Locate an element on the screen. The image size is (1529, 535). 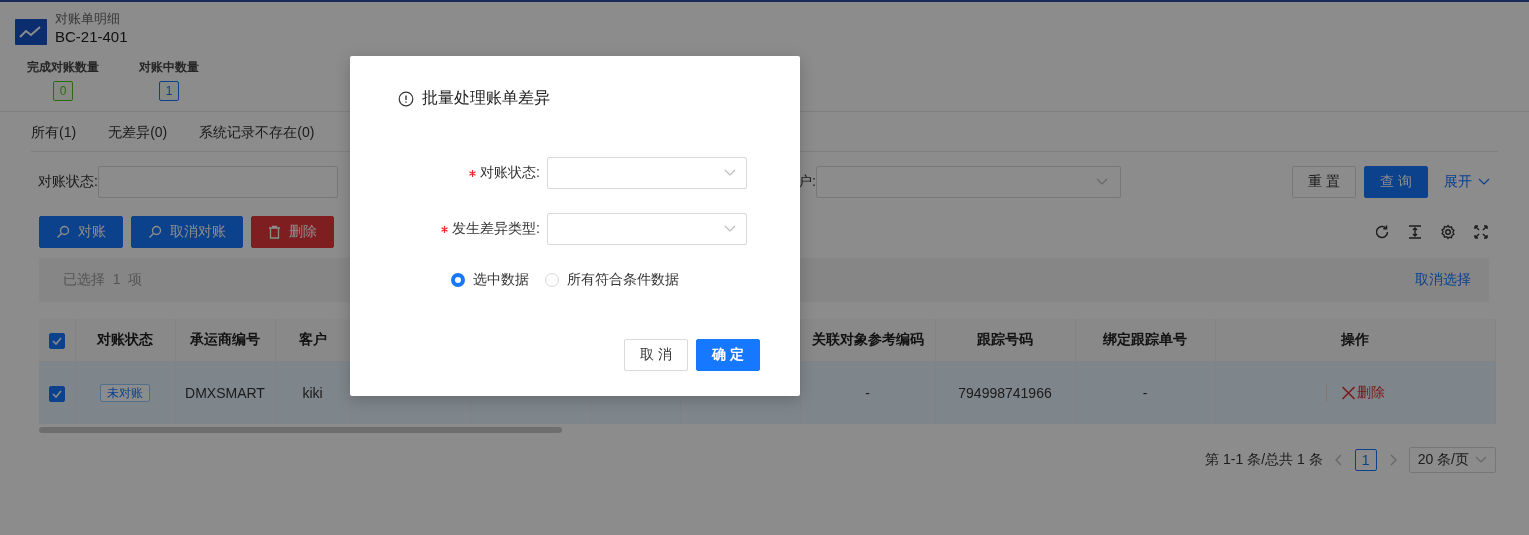
table-cell: 794998741966 is located at coordinates (1005, 392).